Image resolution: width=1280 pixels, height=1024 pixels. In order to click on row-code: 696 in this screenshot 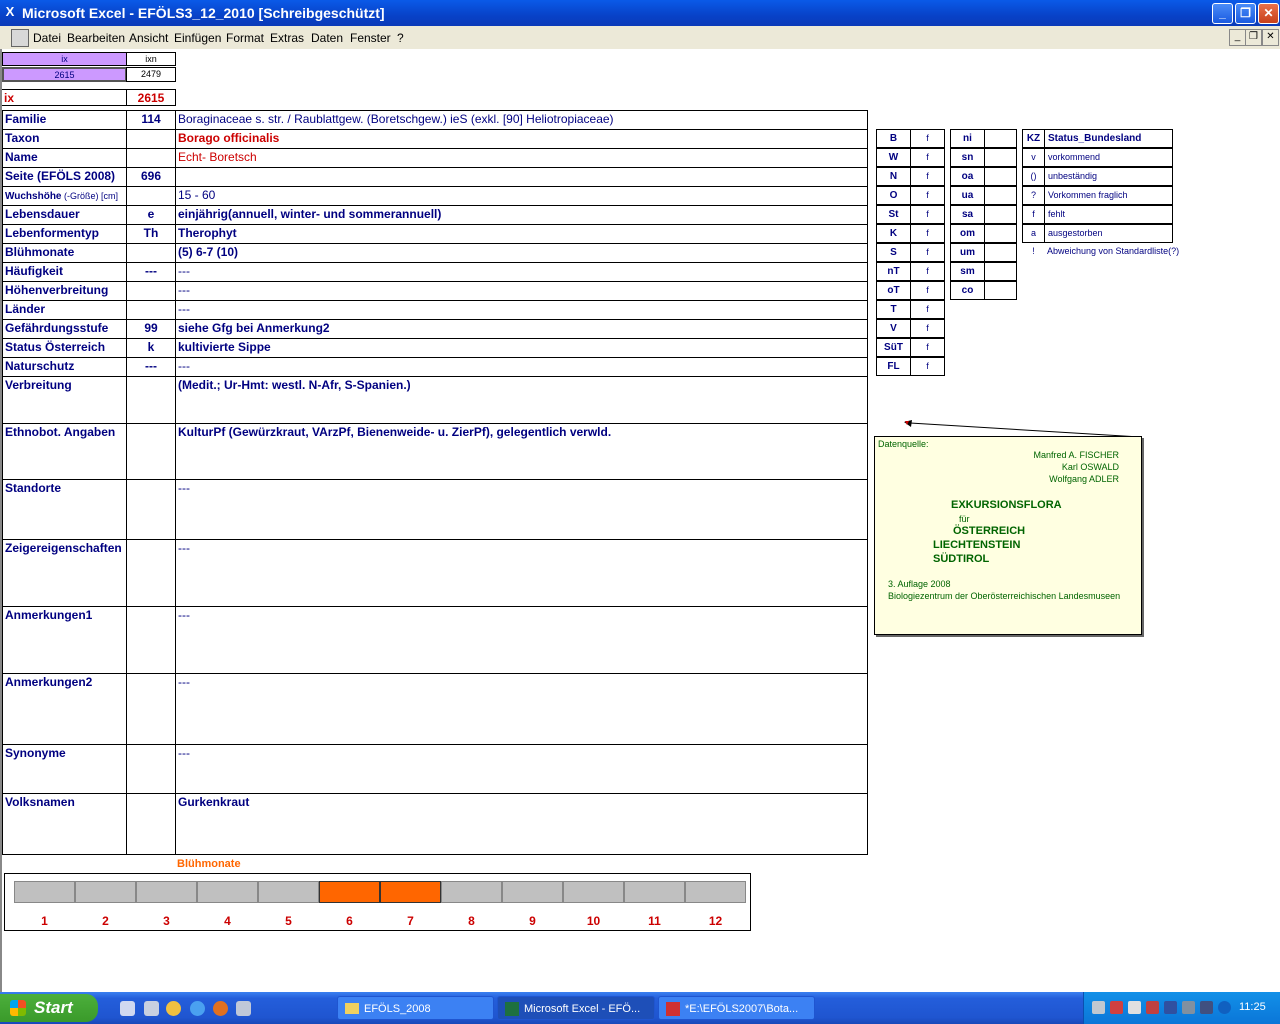, I will do `click(151, 177)`.